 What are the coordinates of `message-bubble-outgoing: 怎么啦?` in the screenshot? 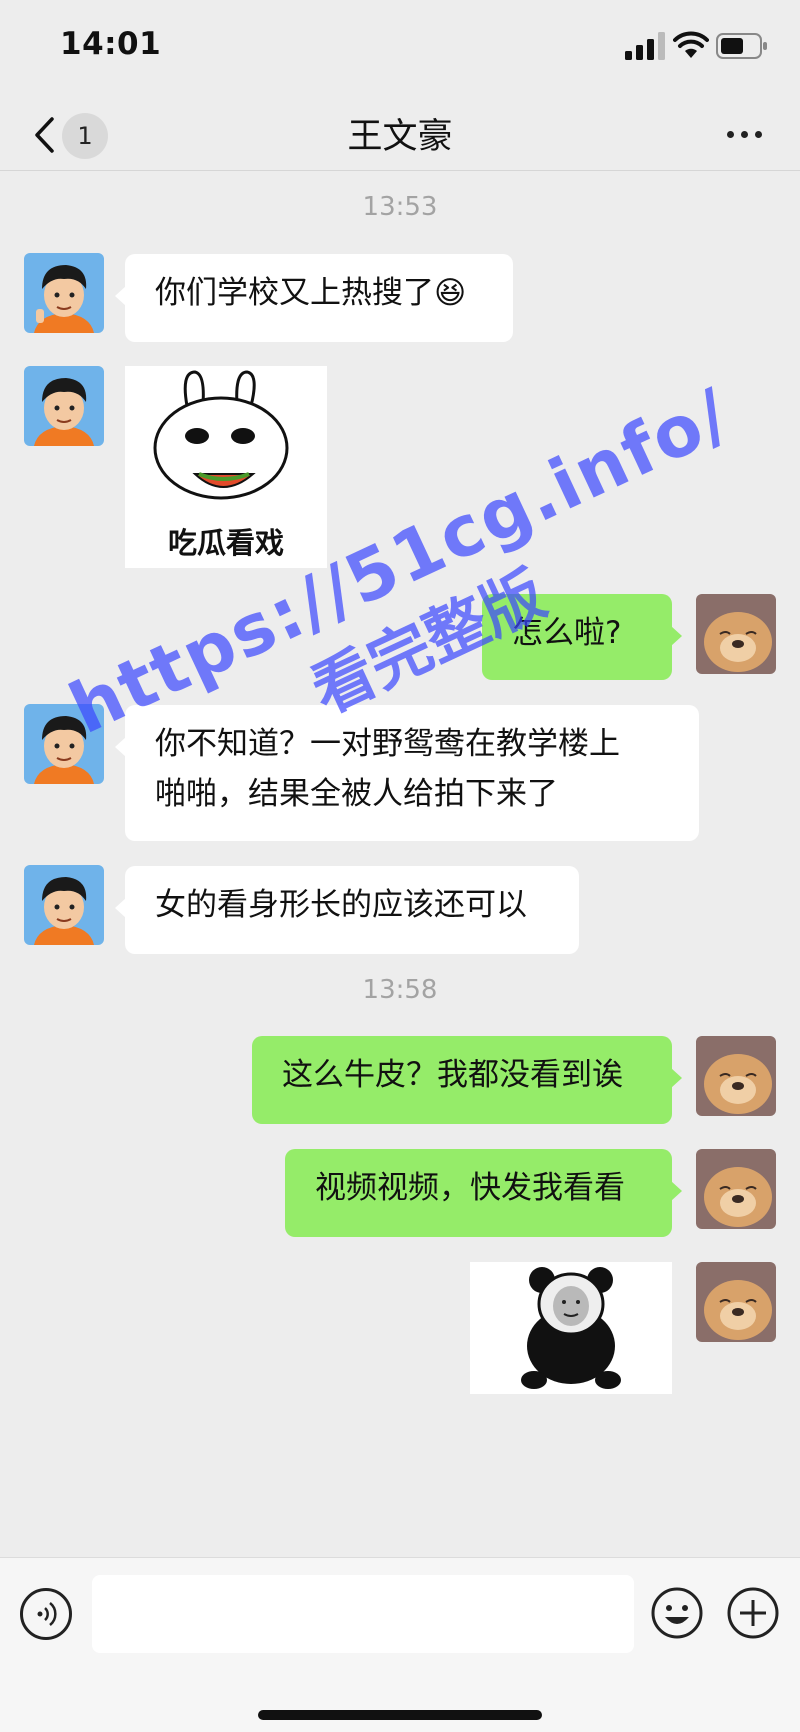 It's located at (582, 637).